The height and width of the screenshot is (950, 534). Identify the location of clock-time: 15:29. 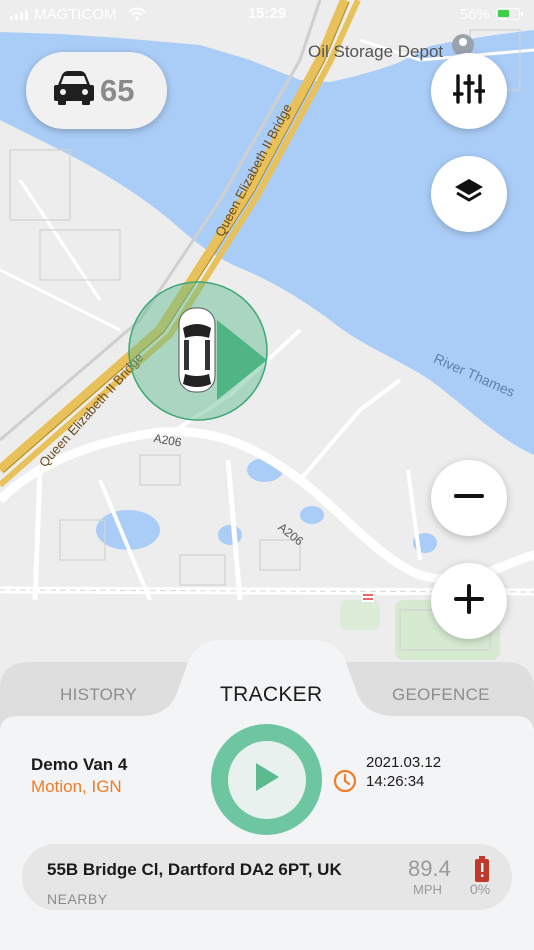
(267, 13).